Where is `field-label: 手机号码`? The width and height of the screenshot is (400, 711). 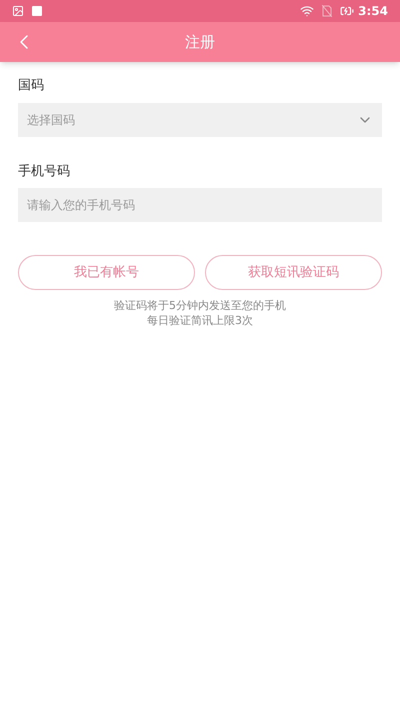
field-label: 手机号码 is located at coordinates (44, 171).